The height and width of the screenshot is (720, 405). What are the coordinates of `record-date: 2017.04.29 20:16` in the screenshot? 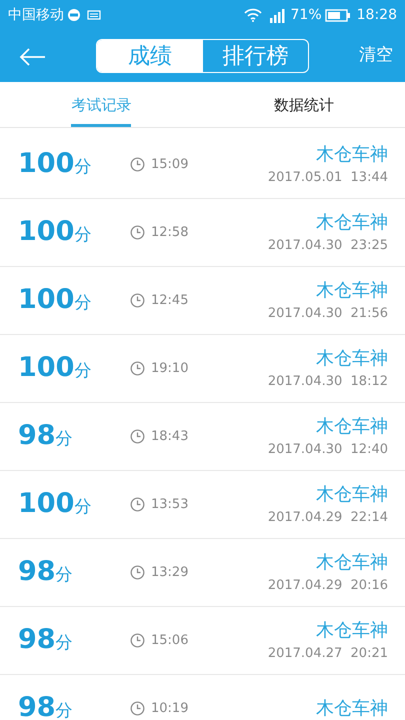 It's located at (328, 586).